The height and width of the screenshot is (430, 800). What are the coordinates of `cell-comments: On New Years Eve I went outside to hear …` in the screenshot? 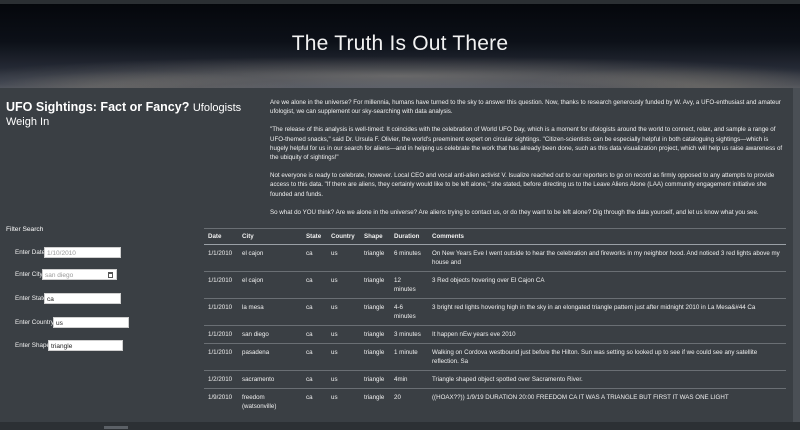 It's located at (607, 258).